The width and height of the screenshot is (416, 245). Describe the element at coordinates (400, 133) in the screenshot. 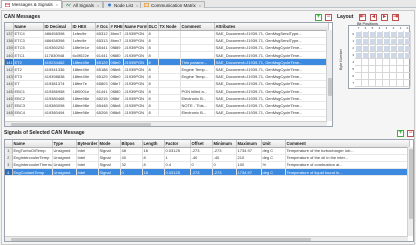

I see `add-signal-button: +` at that location.